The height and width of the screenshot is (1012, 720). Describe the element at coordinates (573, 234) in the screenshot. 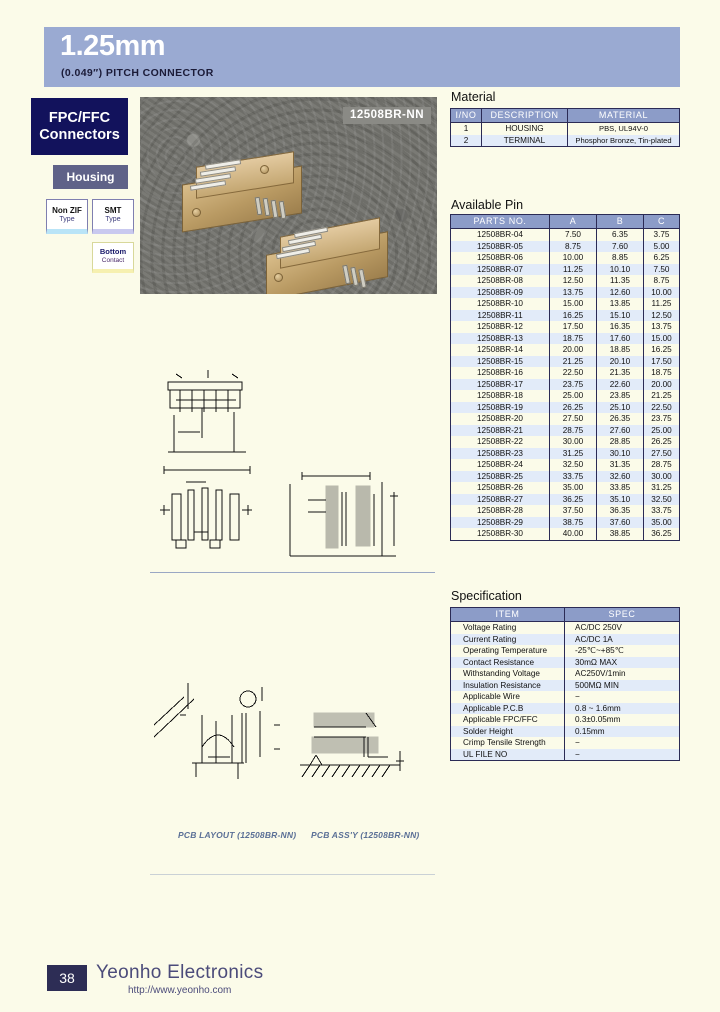

I see `pin-cell-a: 7.50` at that location.